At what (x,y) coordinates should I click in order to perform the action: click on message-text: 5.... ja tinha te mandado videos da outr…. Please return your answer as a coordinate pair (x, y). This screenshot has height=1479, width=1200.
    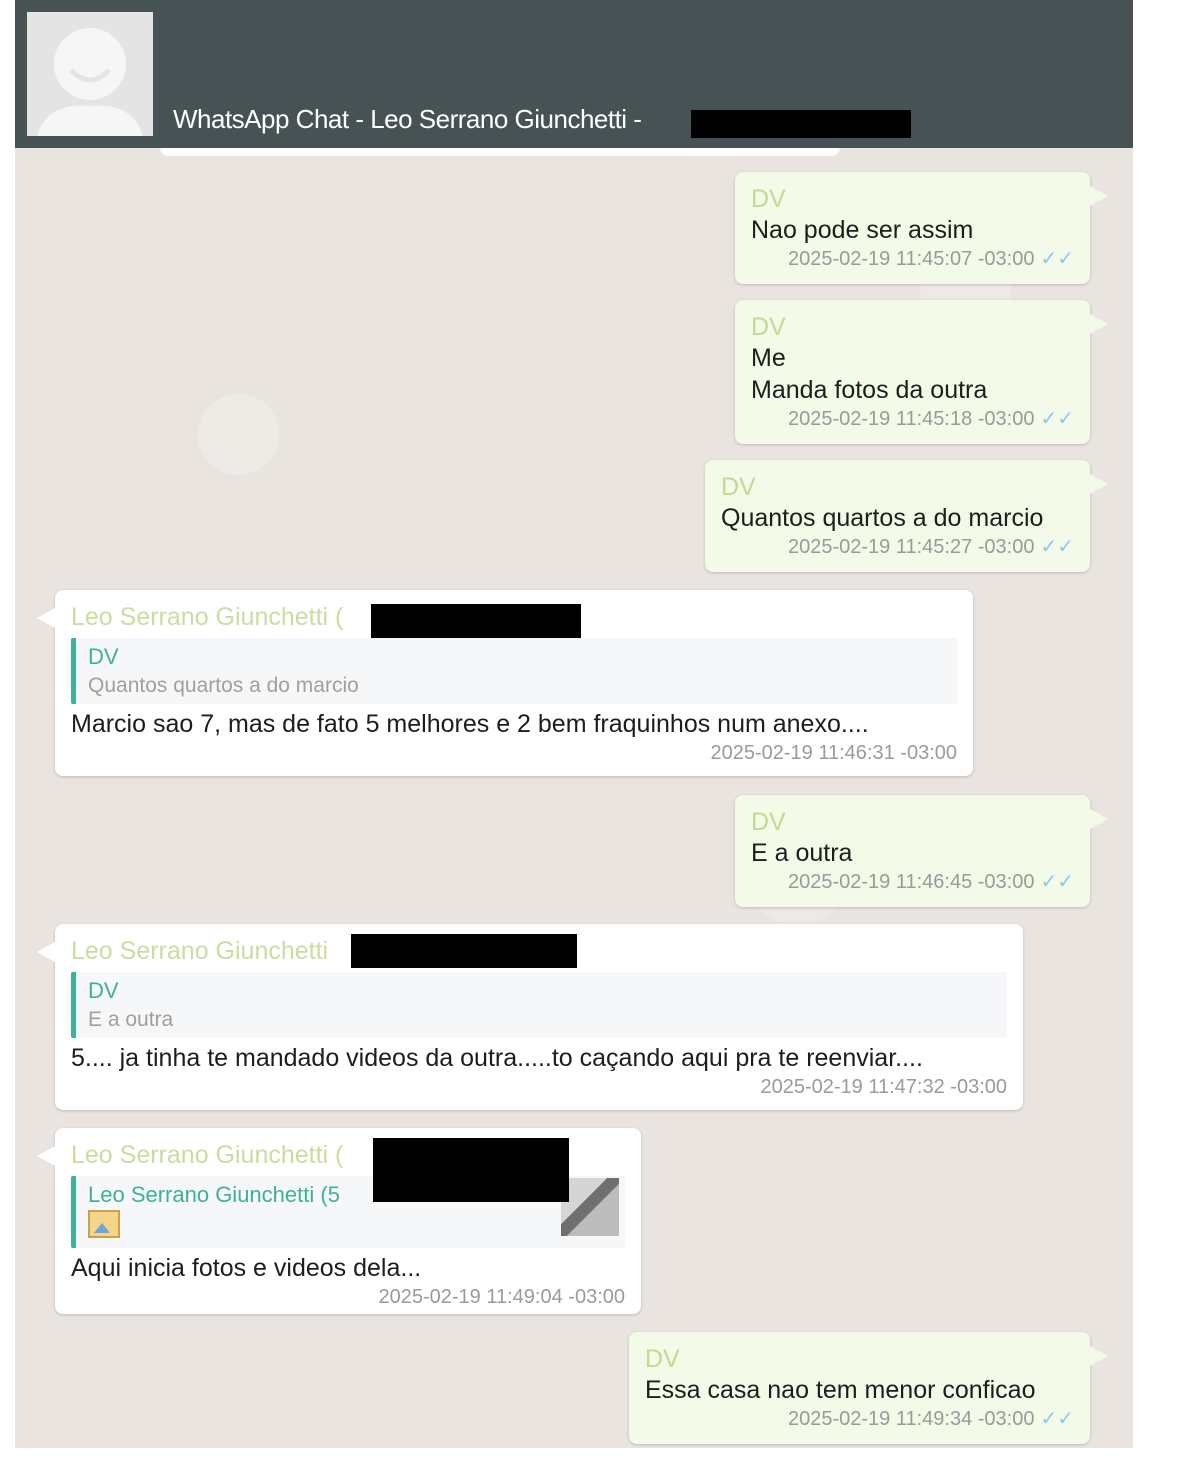
    Looking at the image, I should click on (497, 1058).